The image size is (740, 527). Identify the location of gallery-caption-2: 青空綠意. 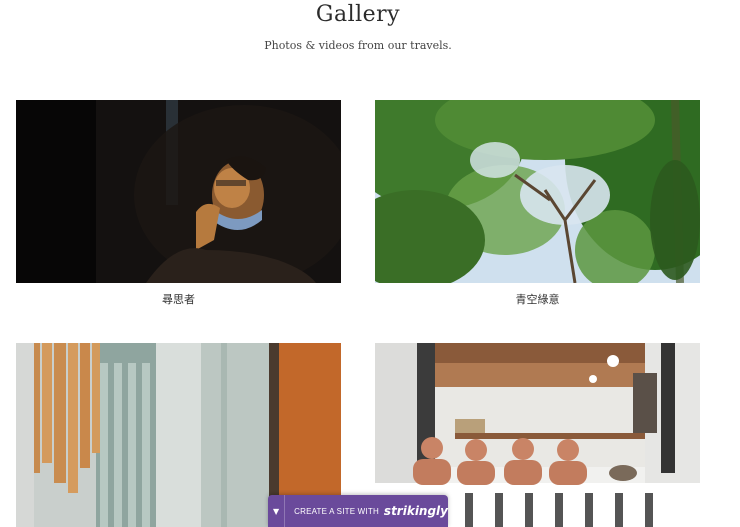
(537, 299).